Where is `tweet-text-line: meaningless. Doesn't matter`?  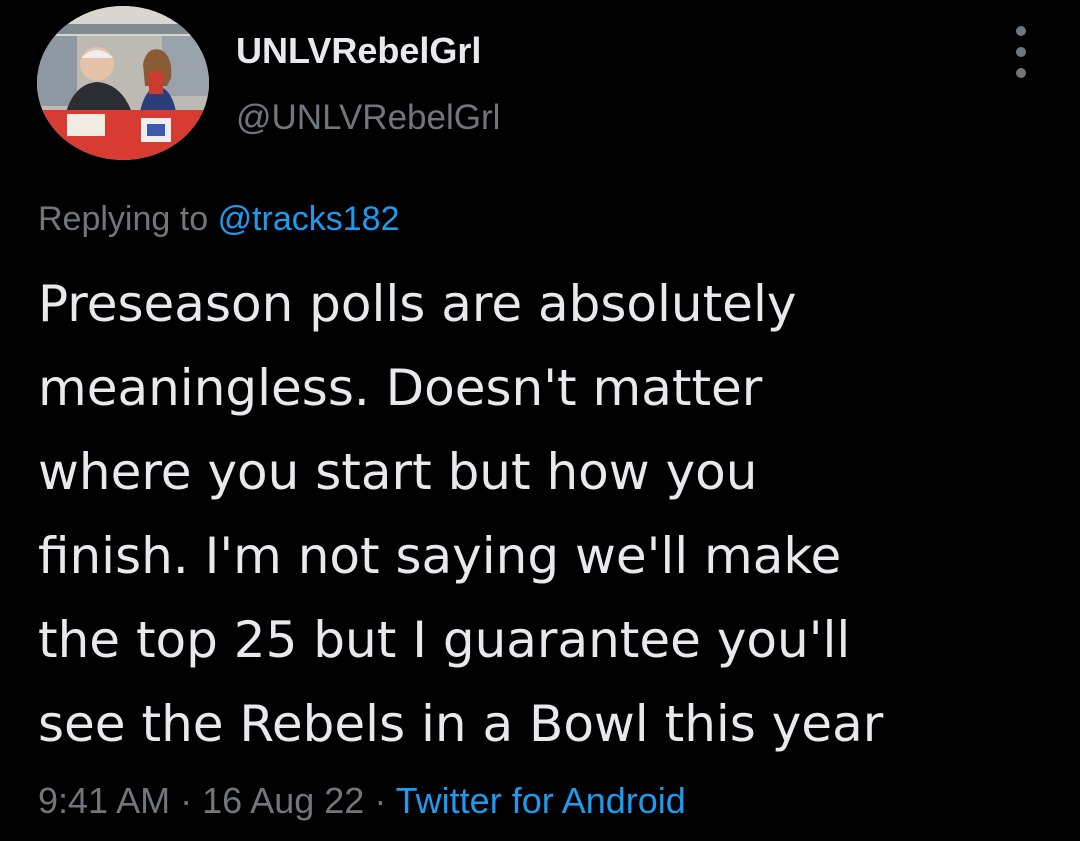
tweet-text-line: meaningless. Doesn't matter is located at coordinates (400, 388).